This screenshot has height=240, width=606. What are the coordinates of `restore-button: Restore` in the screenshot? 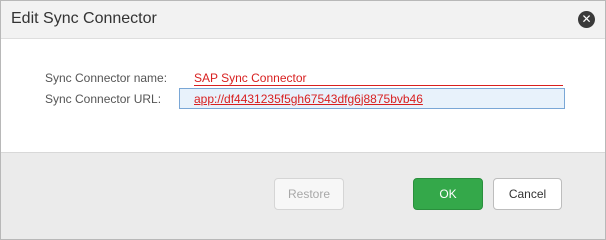 It's located at (309, 194).